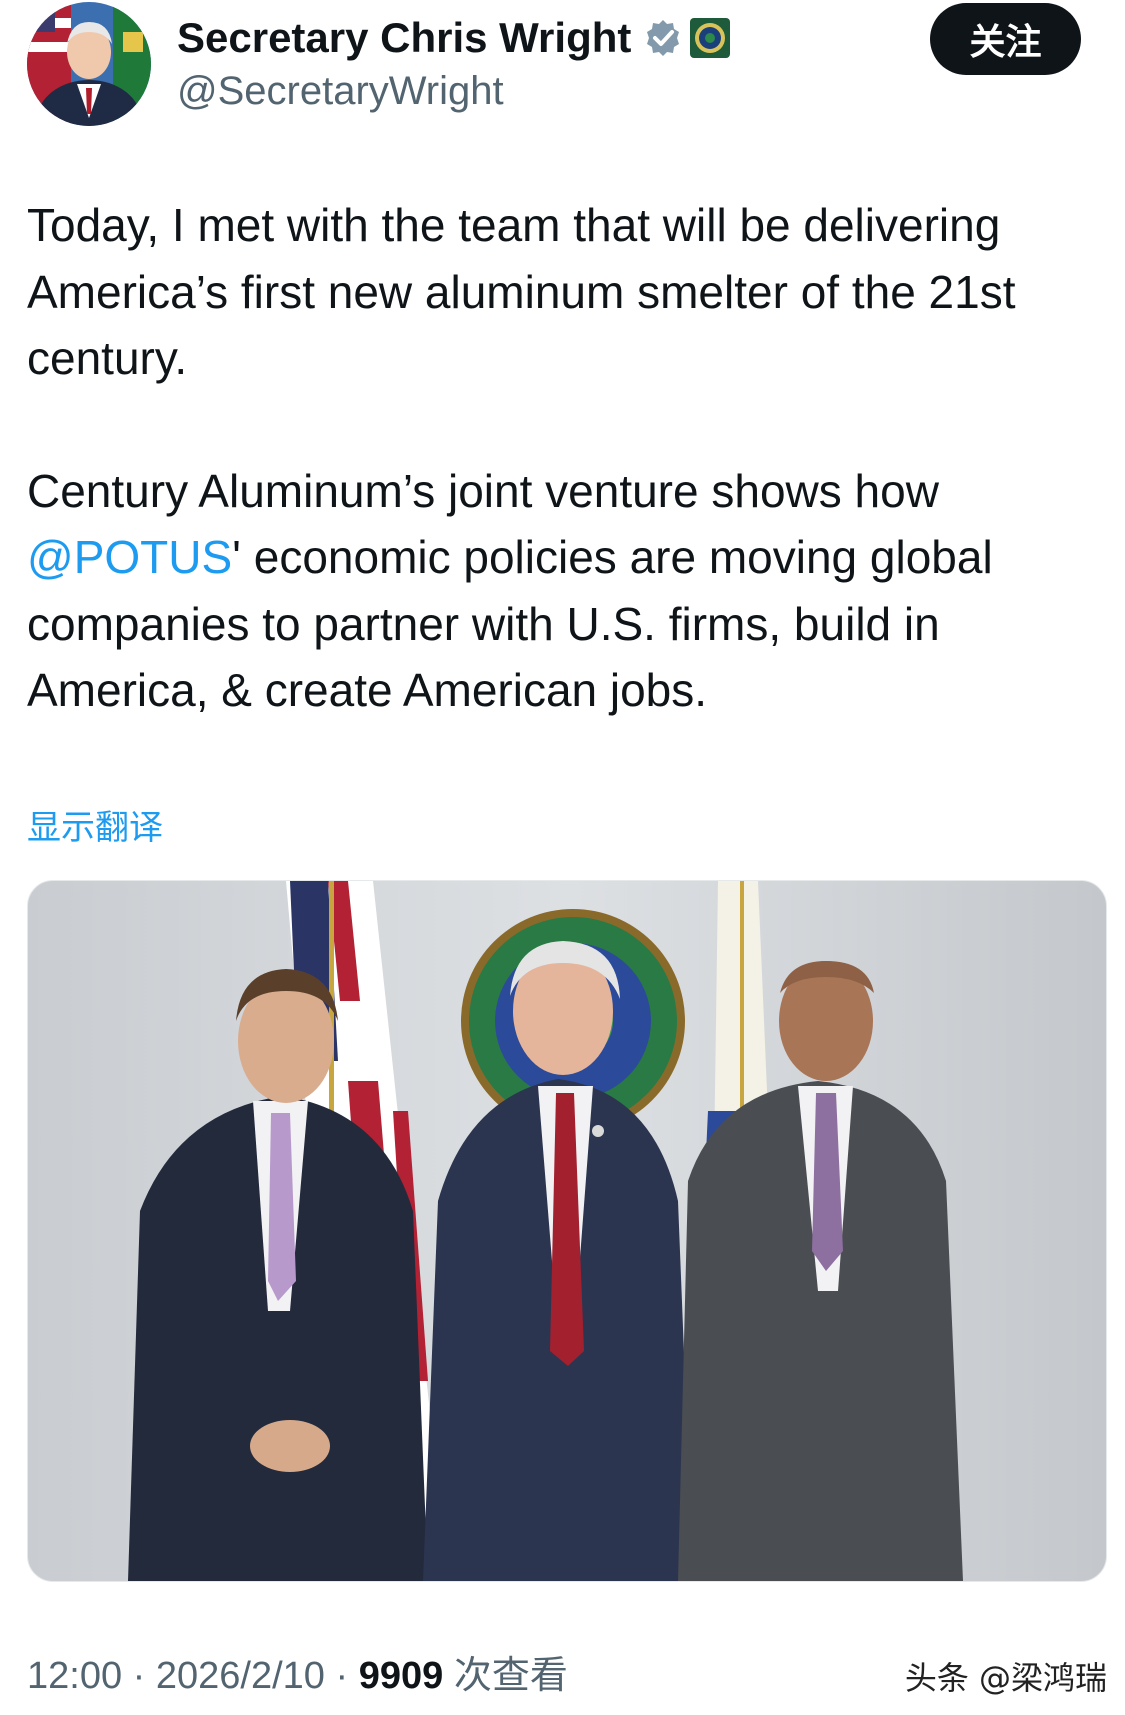  What do you see at coordinates (89, 64) in the screenshot?
I see `avatar` at bounding box center [89, 64].